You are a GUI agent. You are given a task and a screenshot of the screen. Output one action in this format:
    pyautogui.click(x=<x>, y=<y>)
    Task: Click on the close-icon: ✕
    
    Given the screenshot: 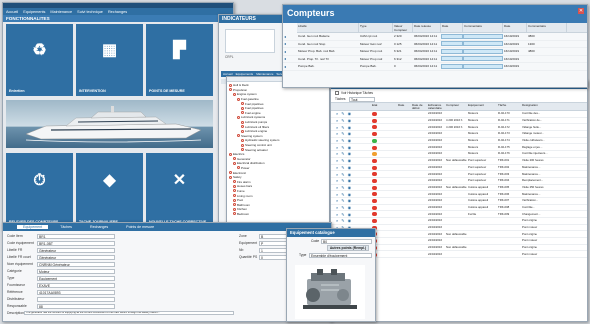 What is the action you would take?
    pyautogui.click(x=581, y=11)
    